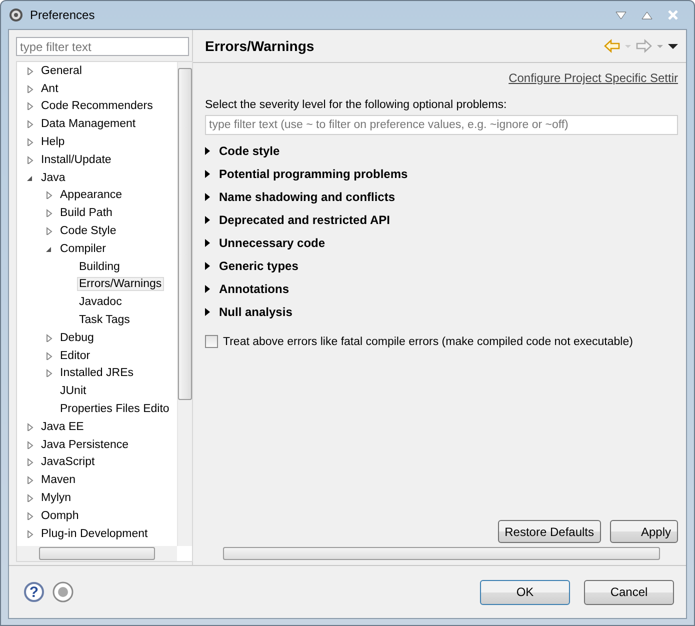  Describe the element at coordinates (549, 531) in the screenshot. I see `restore-defaults-button: Restore Defaults` at that location.